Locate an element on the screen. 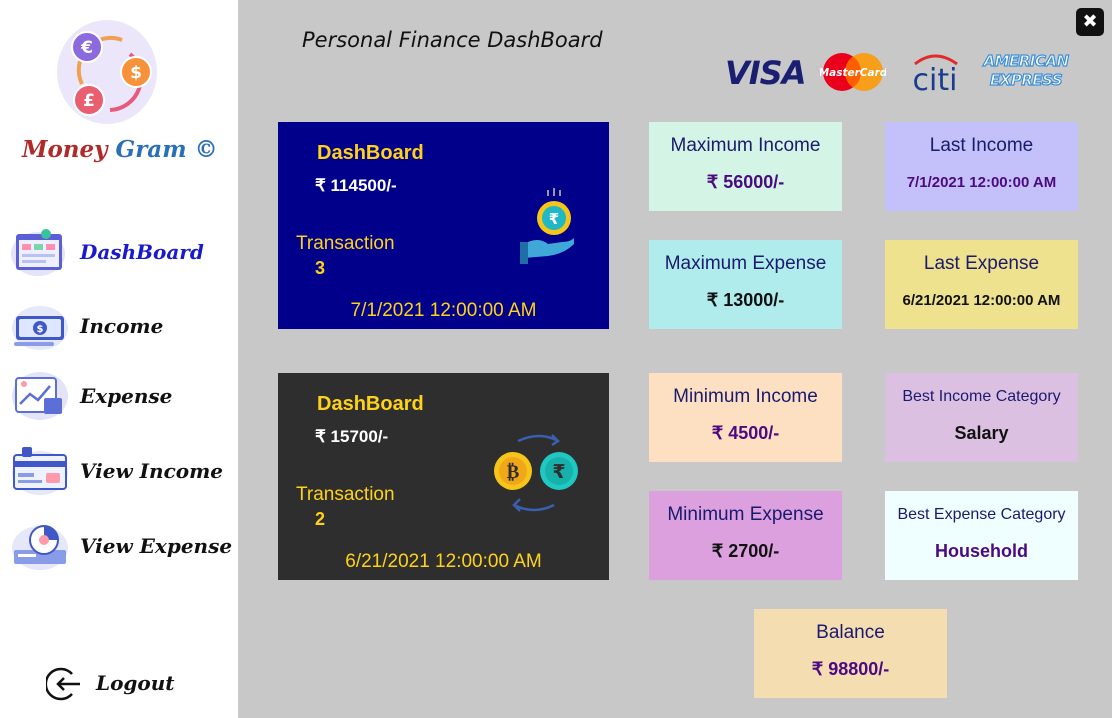  logout-icon is located at coordinates (63, 684).